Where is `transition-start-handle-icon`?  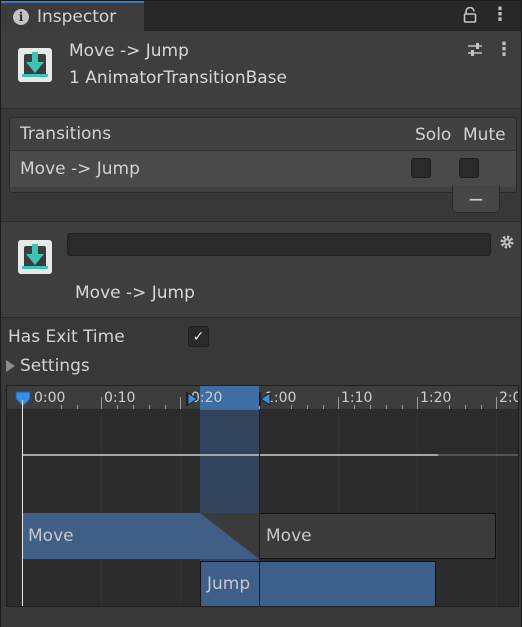
transition-start-handle-icon is located at coordinates (192, 399).